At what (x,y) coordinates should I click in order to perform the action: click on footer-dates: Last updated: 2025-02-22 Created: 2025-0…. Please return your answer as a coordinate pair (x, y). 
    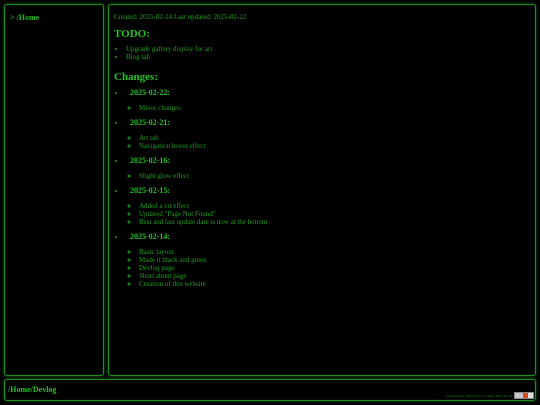
    Looking at the image, I should click on (478, 396).